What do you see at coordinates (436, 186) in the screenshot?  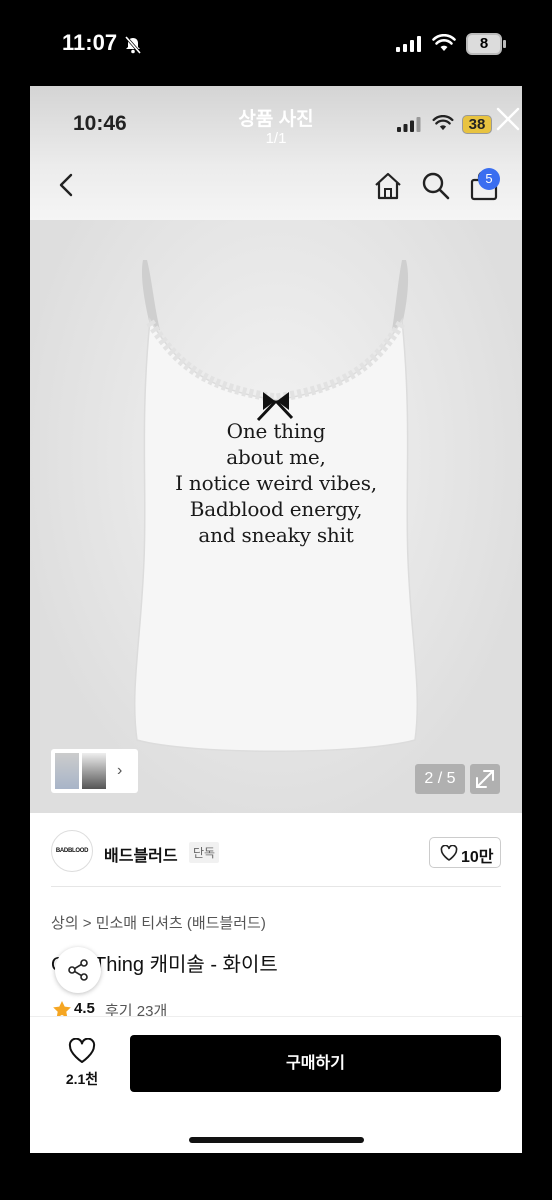 I see `search-icon` at bounding box center [436, 186].